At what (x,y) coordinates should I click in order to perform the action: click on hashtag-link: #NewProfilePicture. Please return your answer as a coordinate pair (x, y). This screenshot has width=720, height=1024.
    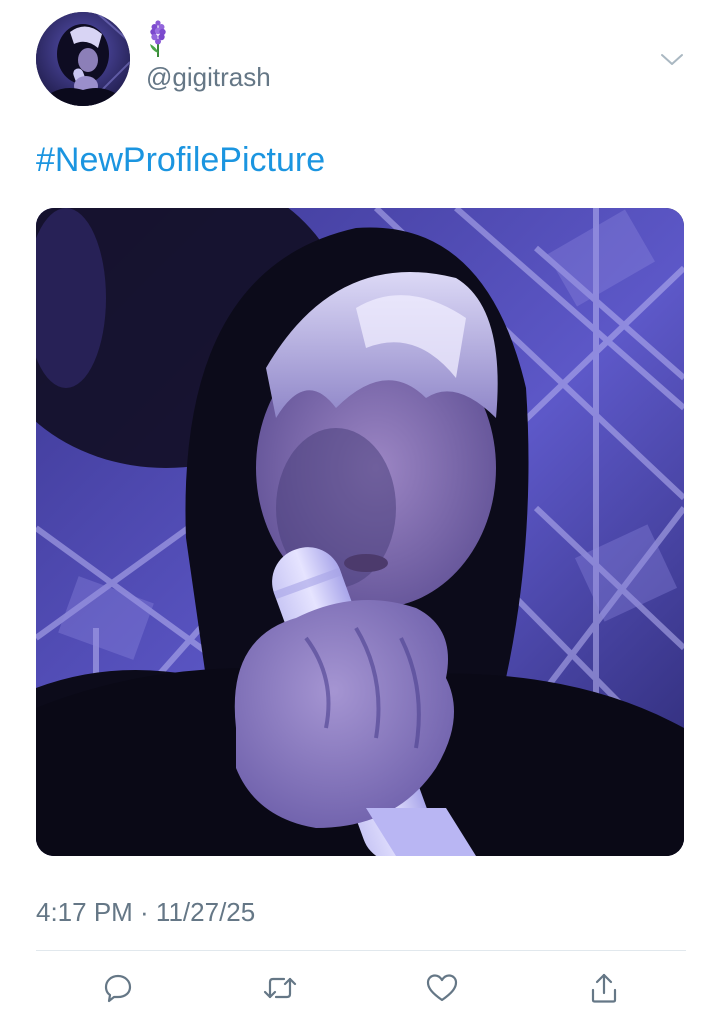
    Looking at the image, I should click on (180, 160).